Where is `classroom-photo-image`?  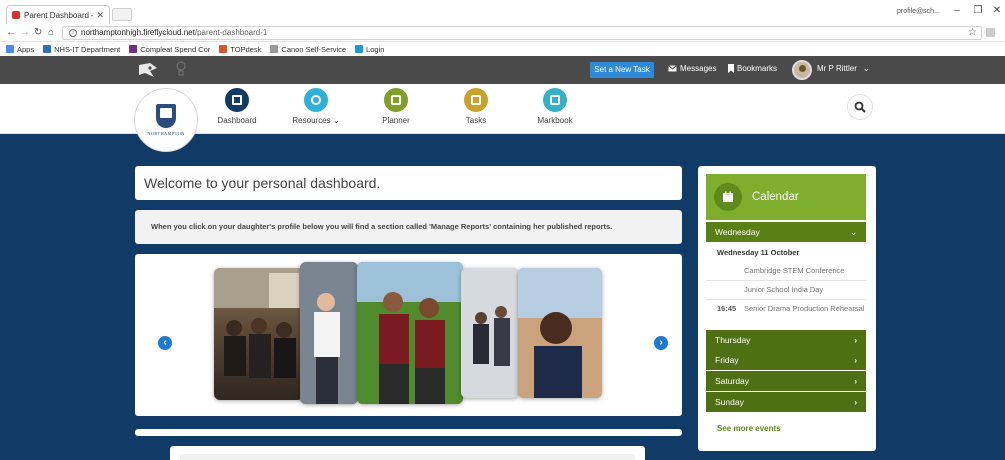 classroom-photo-image is located at coordinates (490, 333).